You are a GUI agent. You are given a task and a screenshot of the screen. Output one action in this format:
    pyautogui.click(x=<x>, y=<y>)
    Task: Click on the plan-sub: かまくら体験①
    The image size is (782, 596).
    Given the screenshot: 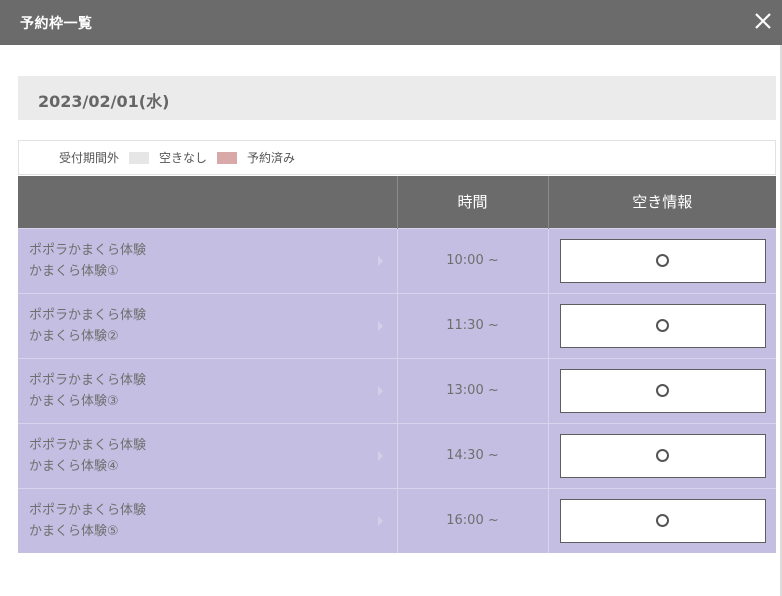 What is the action you would take?
    pyautogui.click(x=74, y=271)
    